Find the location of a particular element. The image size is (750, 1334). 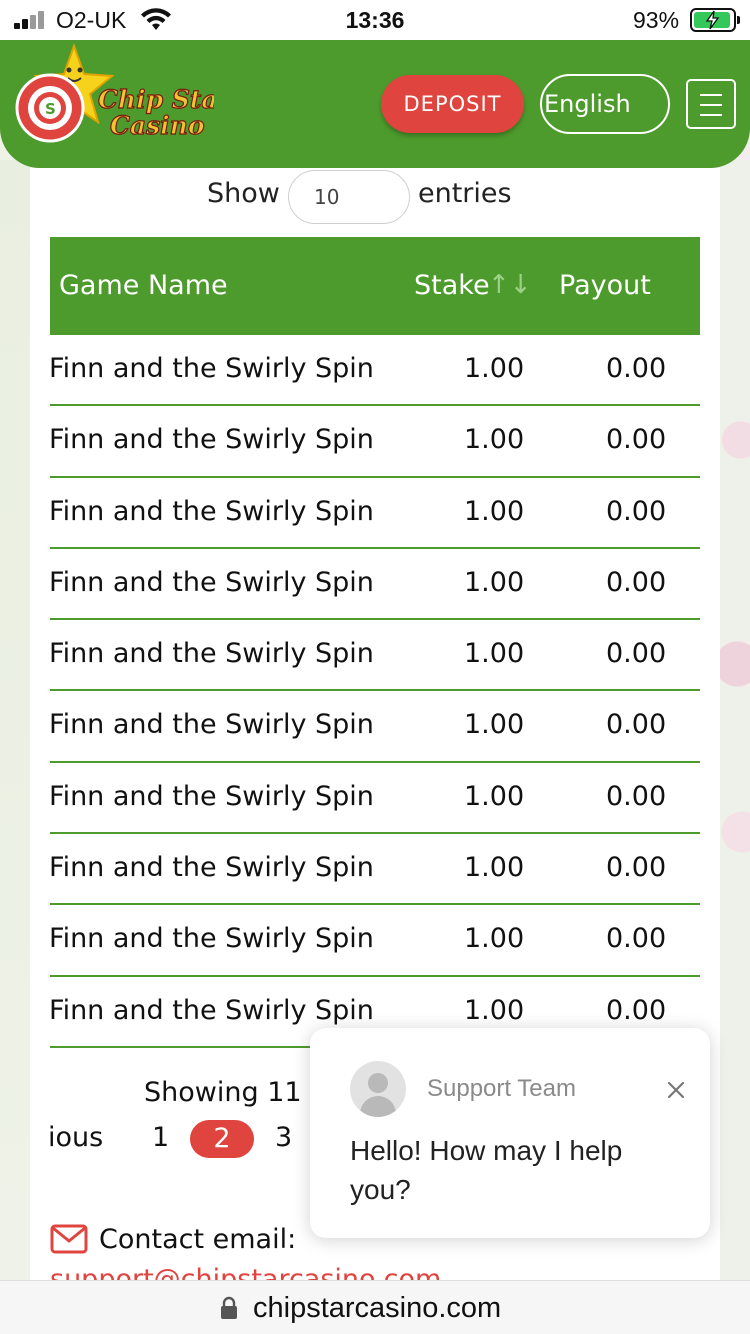

column-header-stake: Stake is located at coordinates (452, 285).